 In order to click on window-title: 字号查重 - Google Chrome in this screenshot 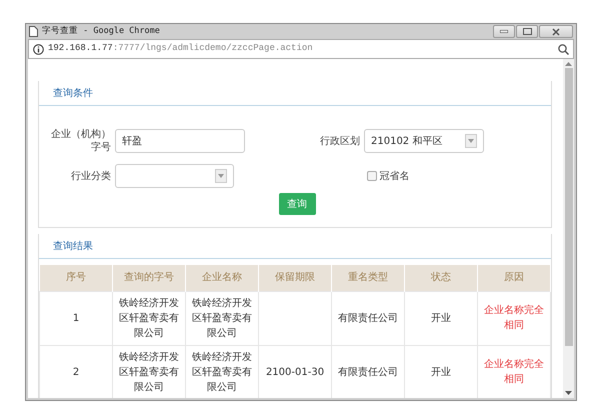, I will do `click(101, 31)`.